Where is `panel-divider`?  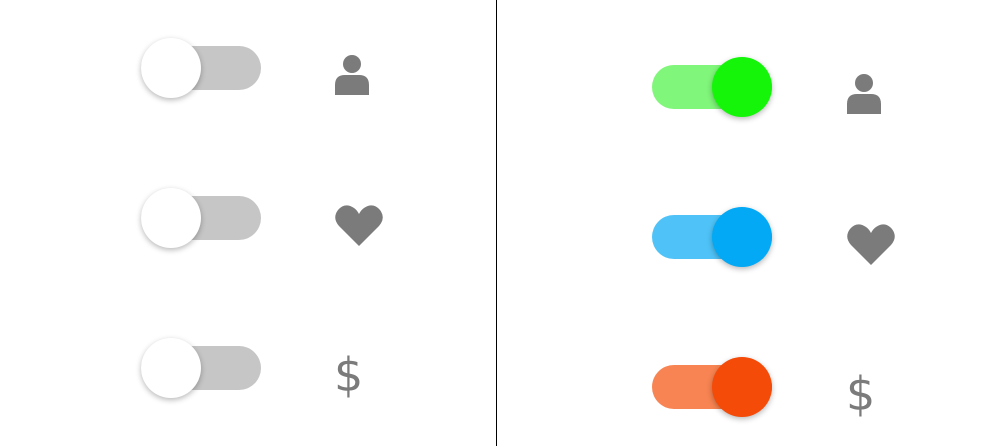
panel-divider is located at coordinates (496, 223).